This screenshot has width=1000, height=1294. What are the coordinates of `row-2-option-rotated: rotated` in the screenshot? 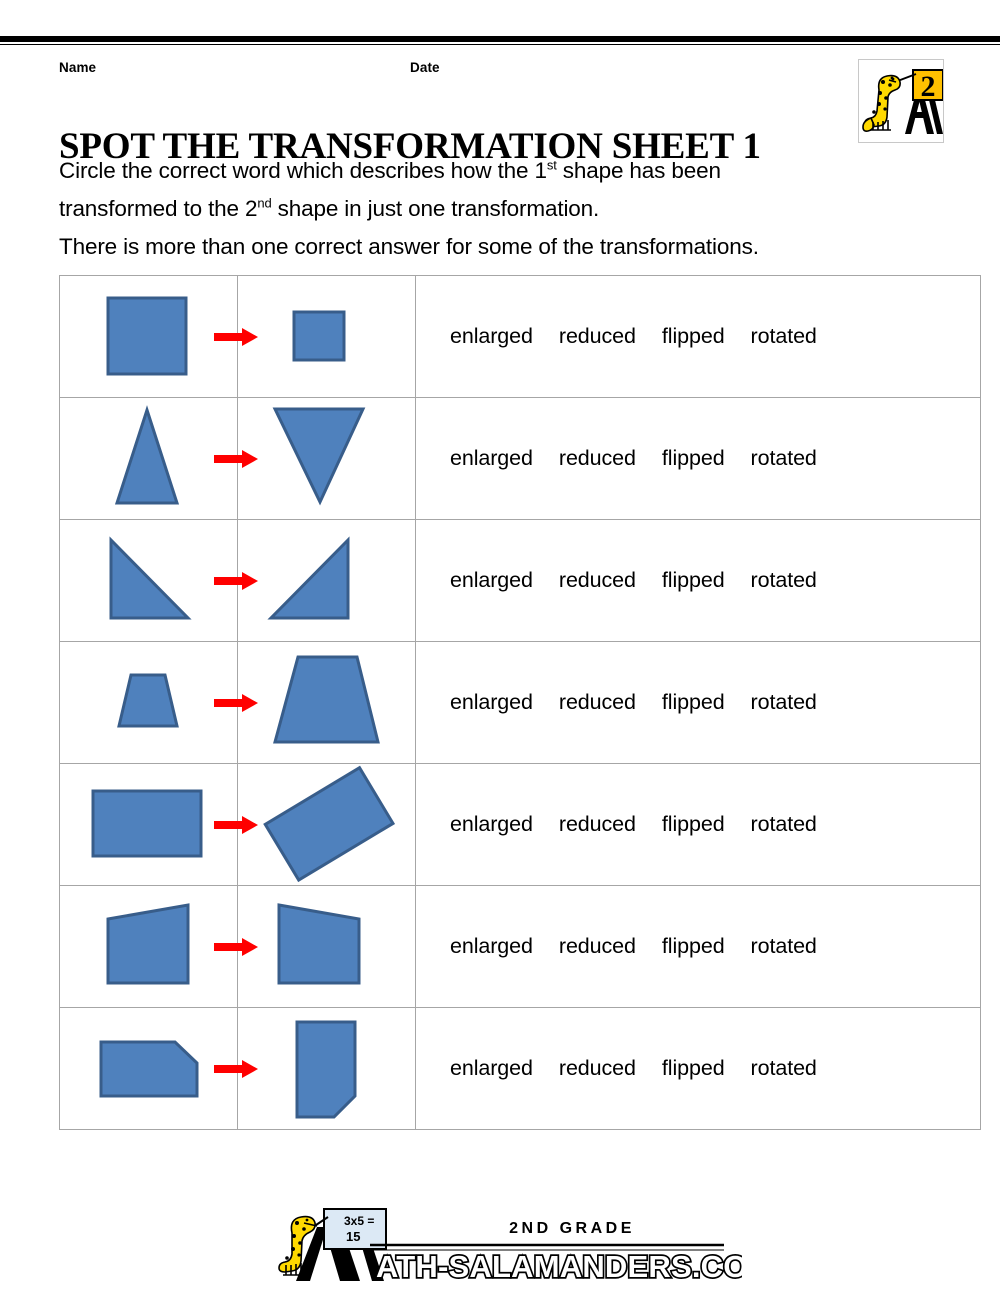 It's located at (784, 458).